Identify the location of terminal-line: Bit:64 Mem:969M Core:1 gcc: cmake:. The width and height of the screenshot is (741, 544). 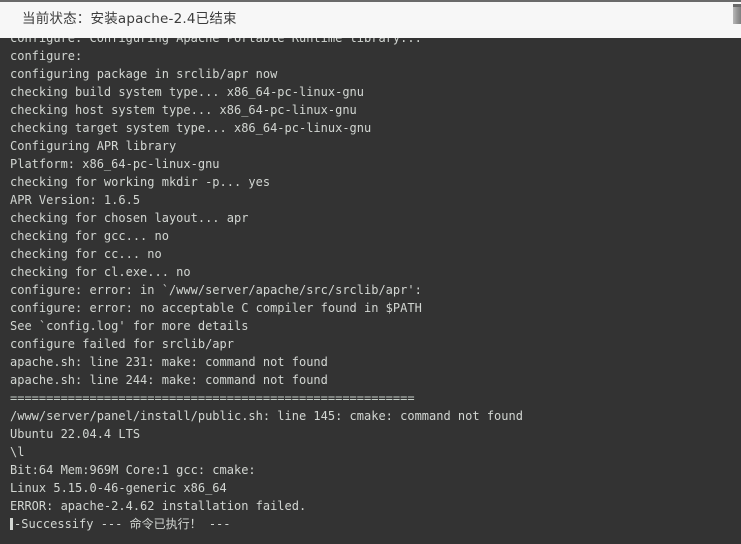
(133, 470).